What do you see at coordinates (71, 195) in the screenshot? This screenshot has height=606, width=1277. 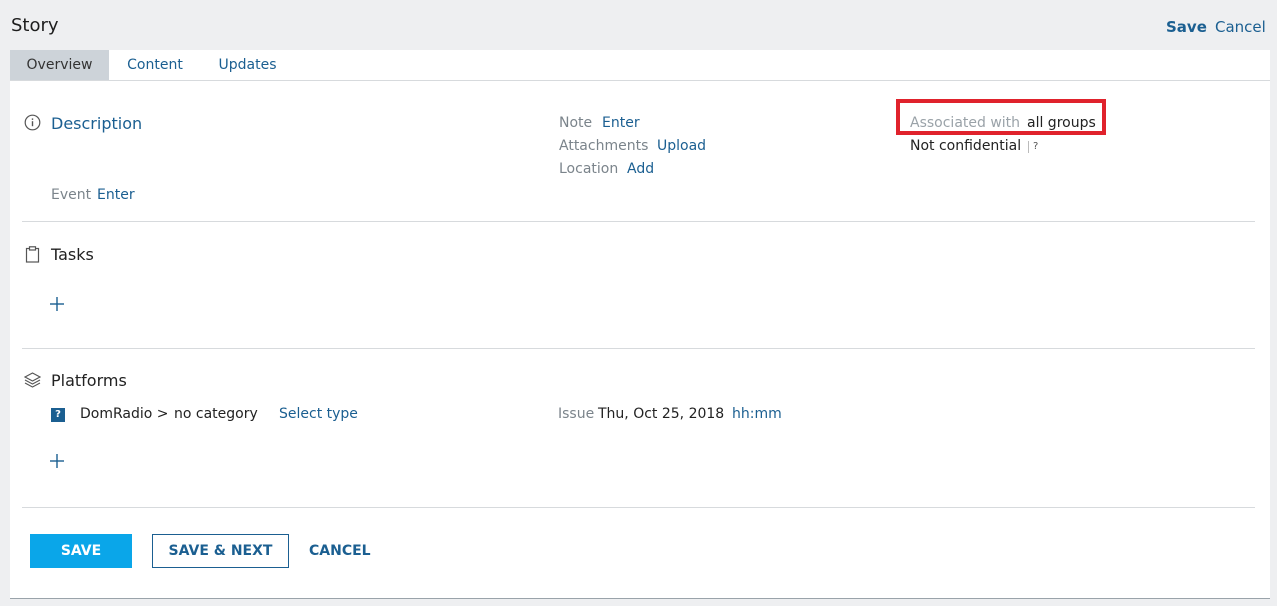 I see `event-label: Event` at bounding box center [71, 195].